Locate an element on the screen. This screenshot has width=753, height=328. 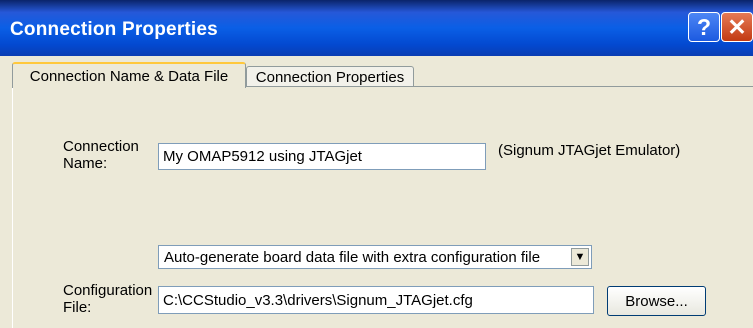
label-line: Name: is located at coordinates (85, 163).